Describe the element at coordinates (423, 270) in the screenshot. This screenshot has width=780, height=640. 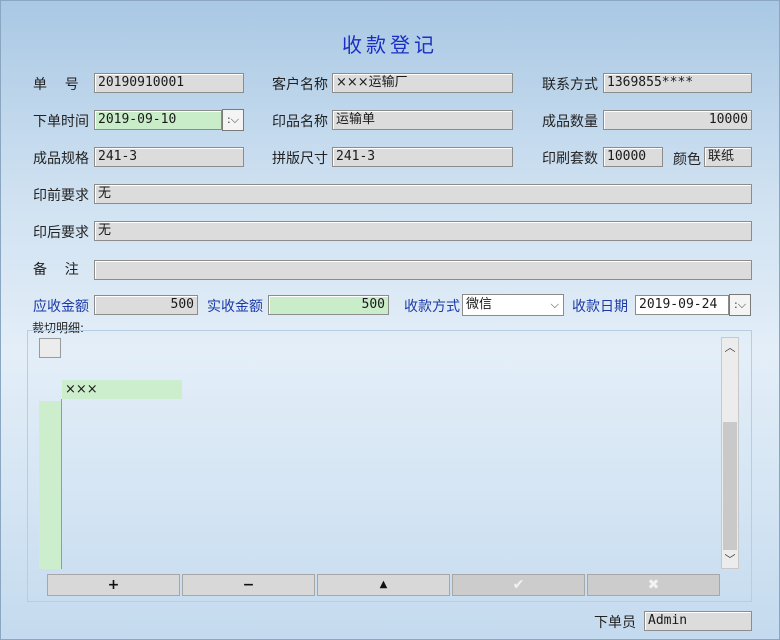
I see `remark-field` at that location.